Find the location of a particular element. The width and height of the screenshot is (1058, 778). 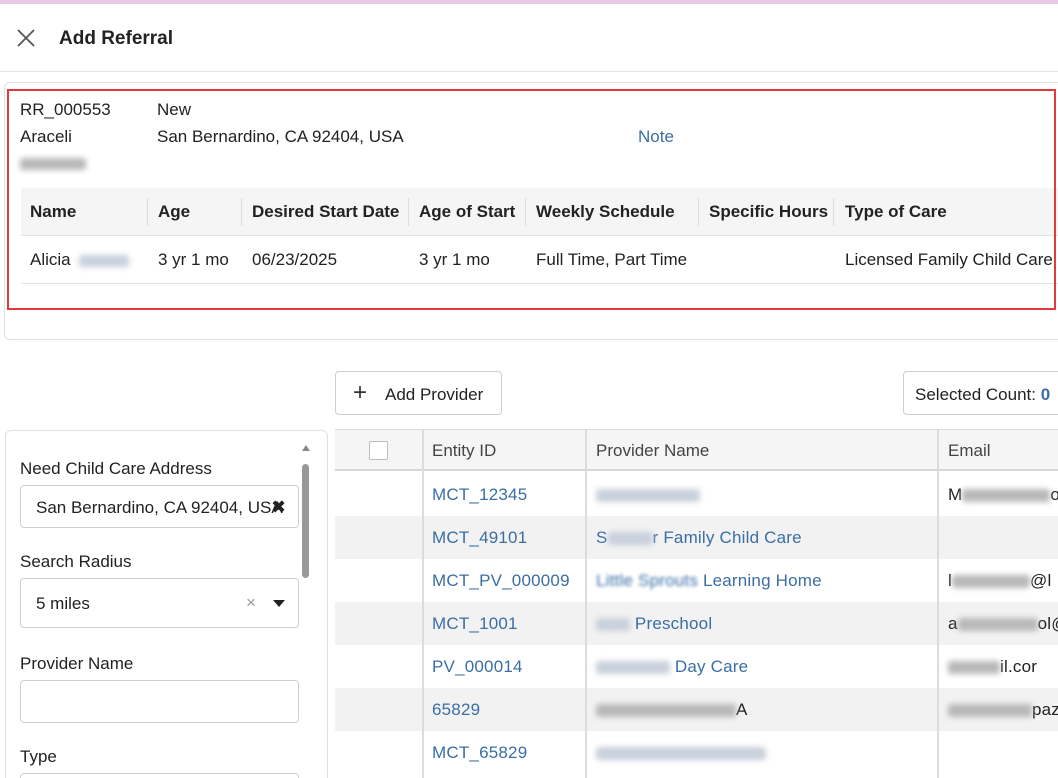

close-icon is located at coordinates (26, 38).